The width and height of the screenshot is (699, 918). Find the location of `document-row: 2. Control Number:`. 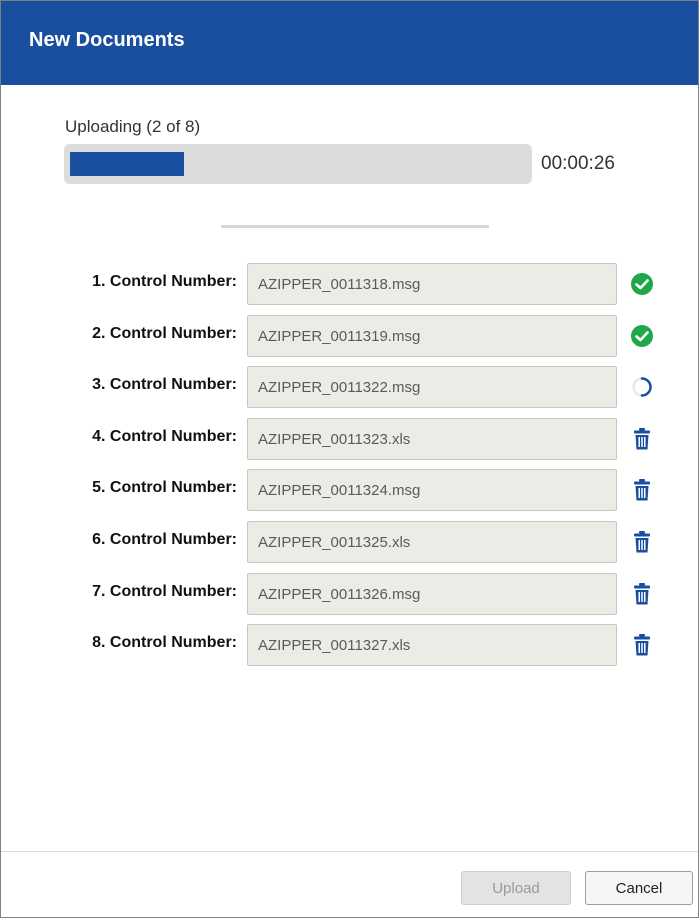

document-row: 2. Control Number: is located at coordinates (349, 336).